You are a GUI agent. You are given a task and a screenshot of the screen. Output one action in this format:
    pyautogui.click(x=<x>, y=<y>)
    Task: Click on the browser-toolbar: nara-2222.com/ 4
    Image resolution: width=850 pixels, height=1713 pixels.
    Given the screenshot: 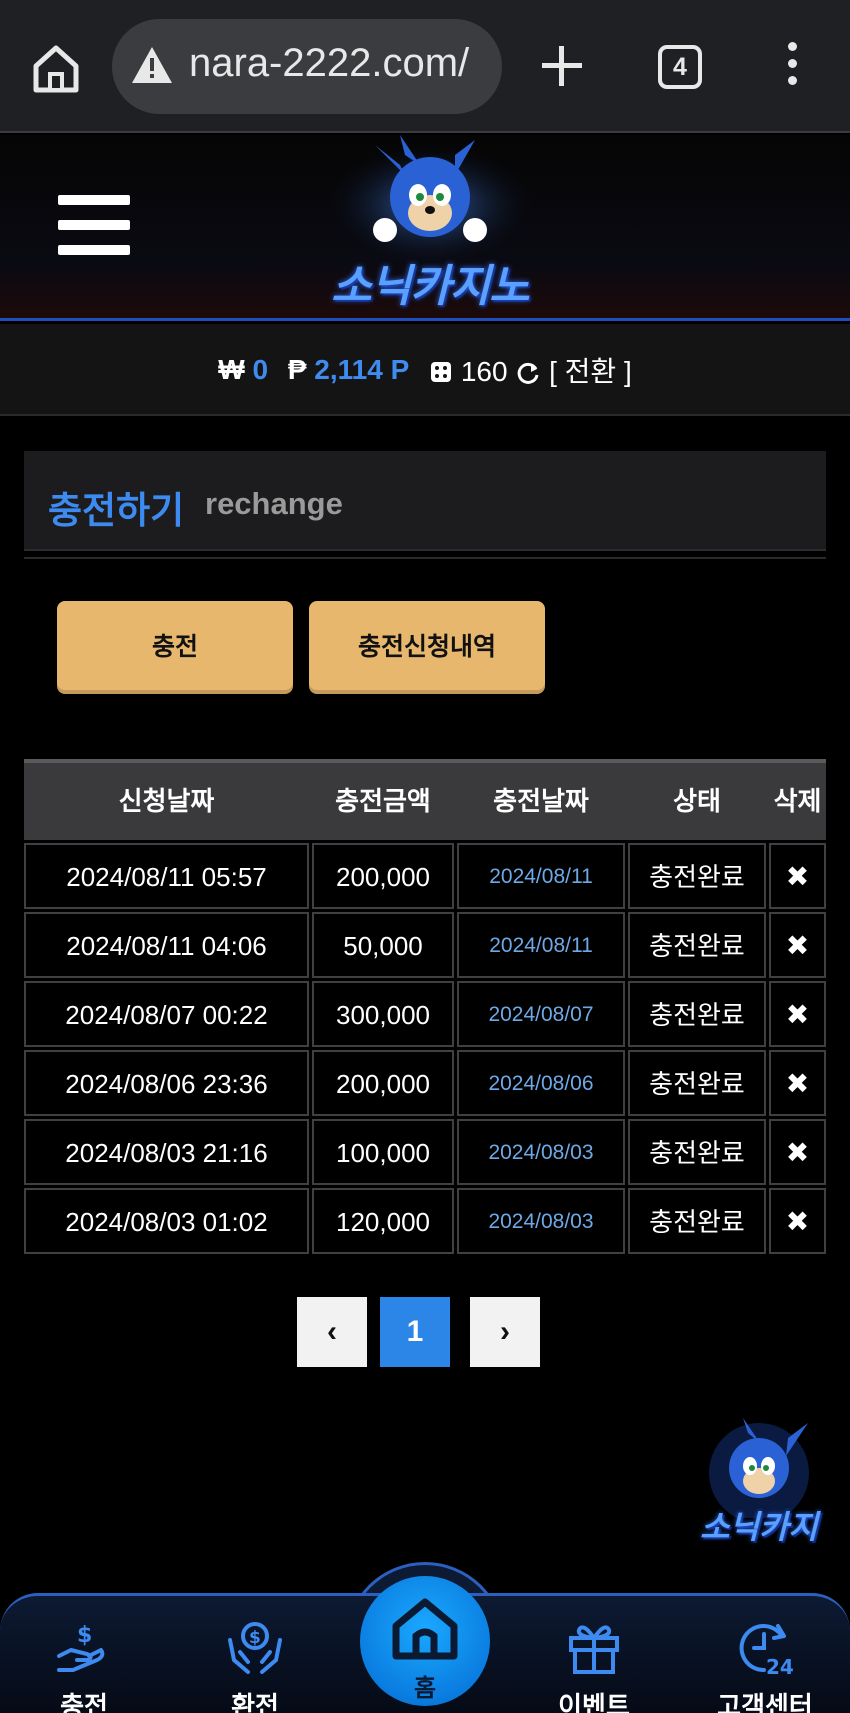 What is the action you would take?
    pyautogui.click(x=425, y=66)
    